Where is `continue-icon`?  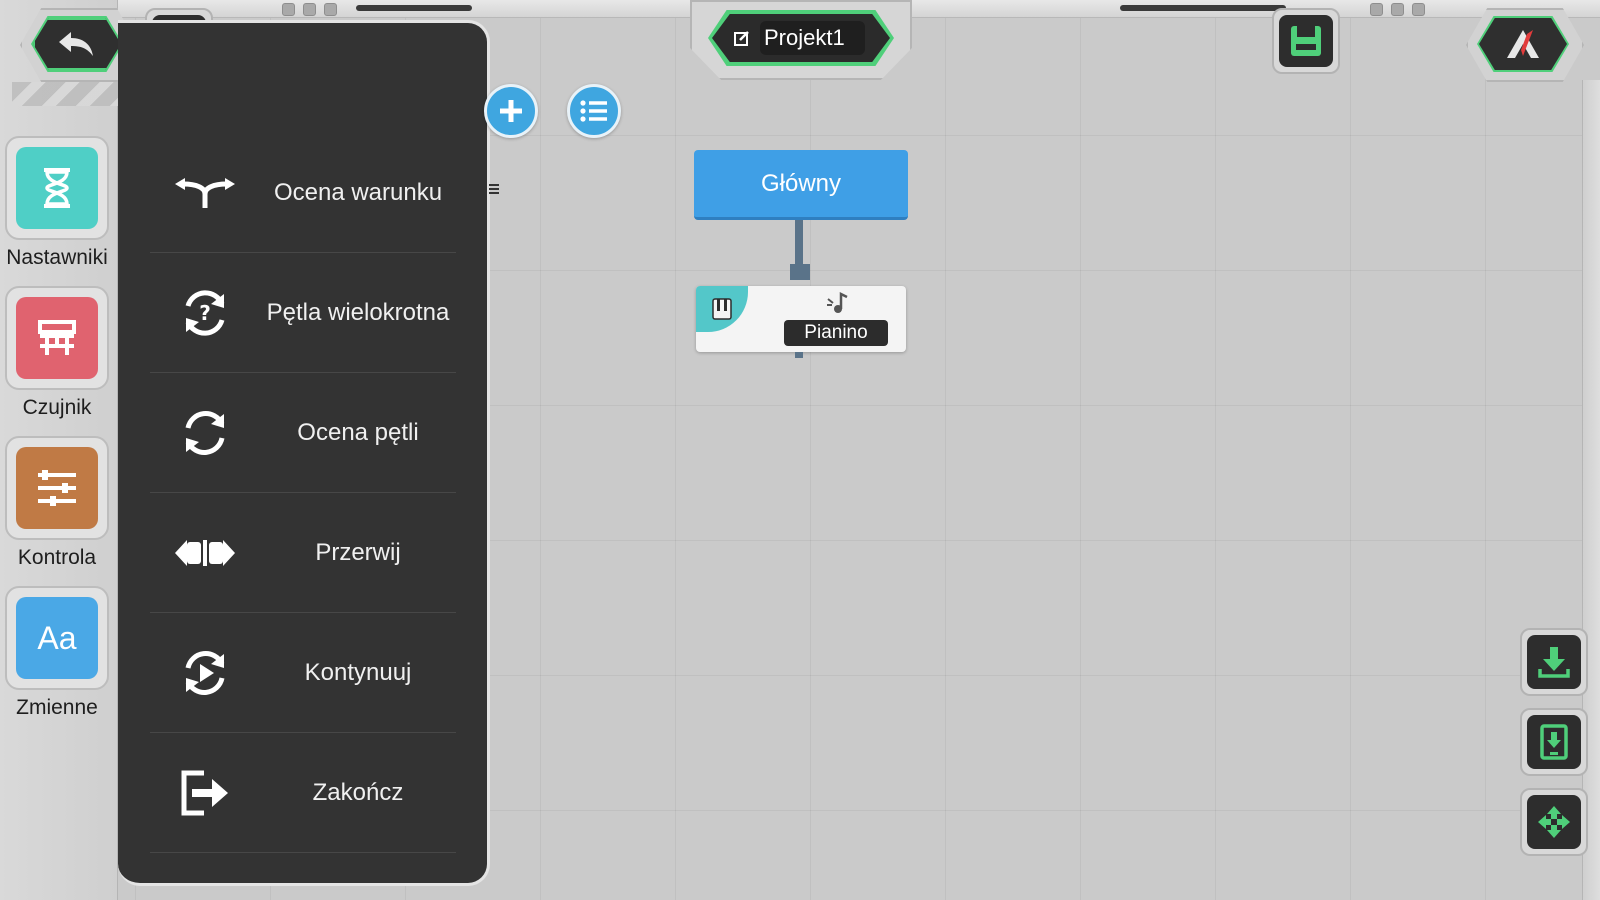
continue-icon is located at coordinates (205, 672).